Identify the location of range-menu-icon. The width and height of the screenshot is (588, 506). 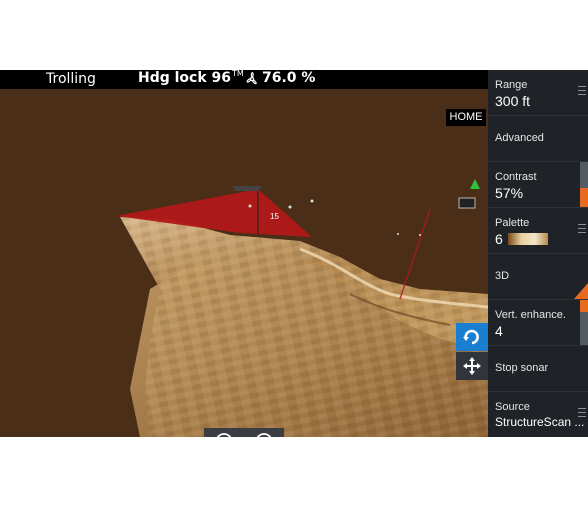
(582, 90).